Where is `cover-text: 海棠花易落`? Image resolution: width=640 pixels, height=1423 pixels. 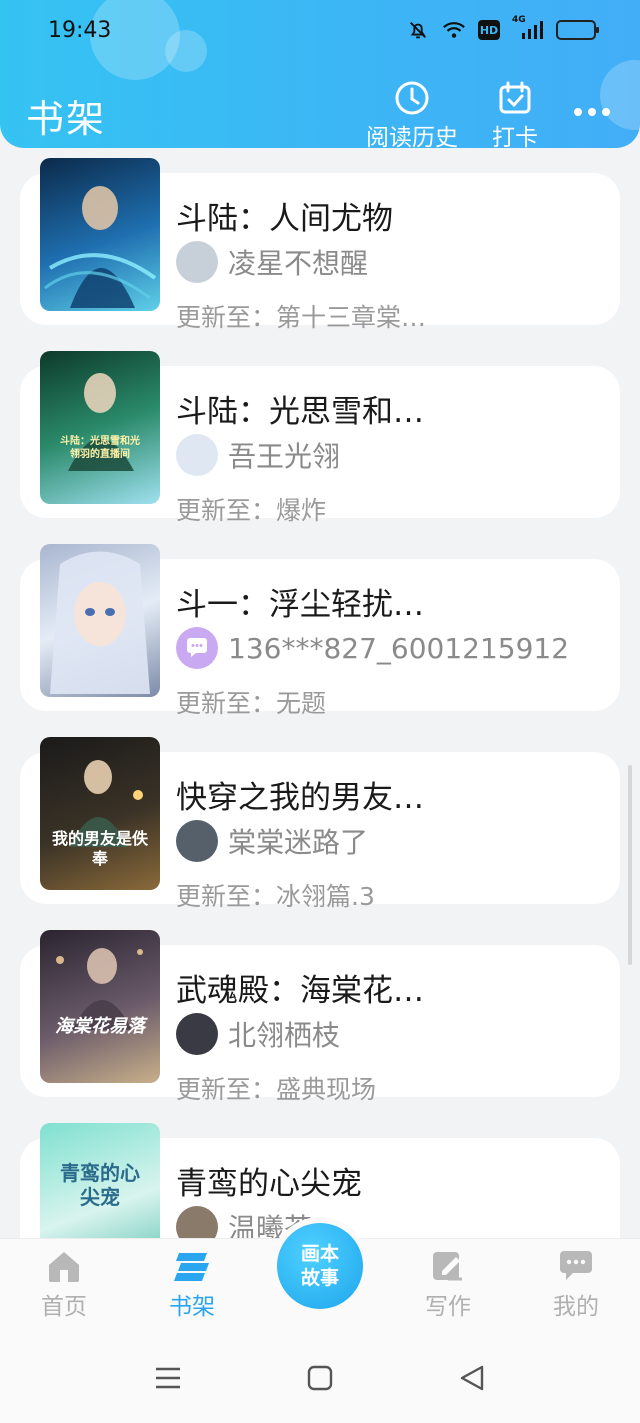 cover-text: 海棠花易落 is located at coordinates (100, 1026).